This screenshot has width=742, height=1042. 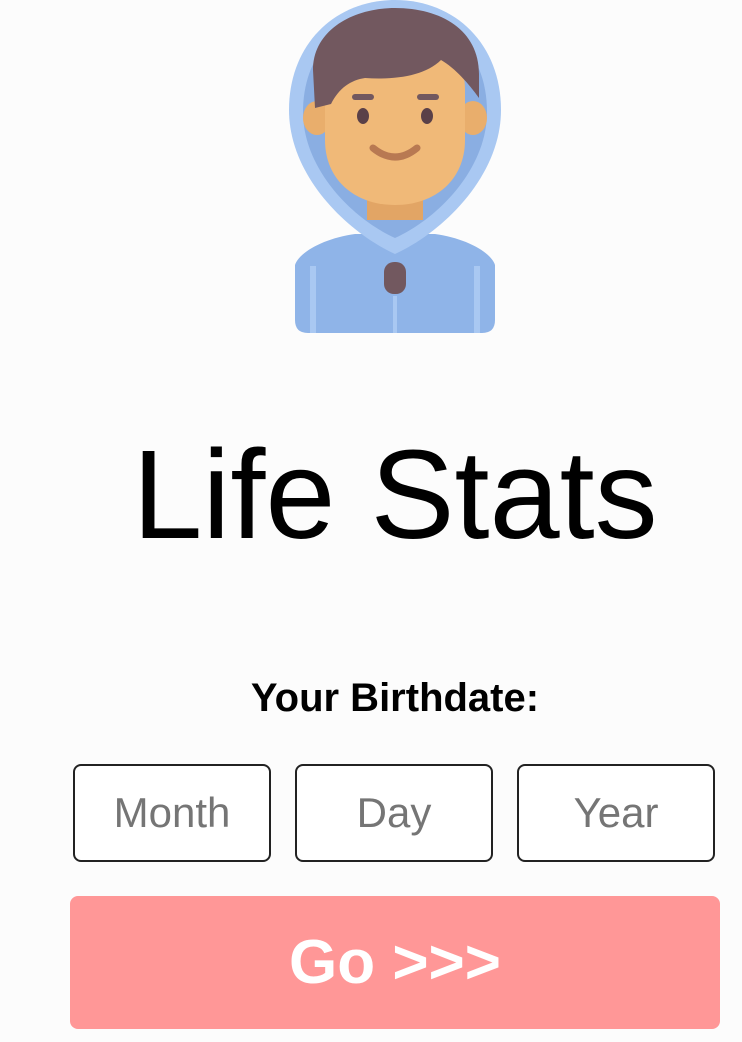 What do you see at coordinates (395, 494) in the screenshot?
I see `page-title: Life Stats` at bounding box center [395, 494].